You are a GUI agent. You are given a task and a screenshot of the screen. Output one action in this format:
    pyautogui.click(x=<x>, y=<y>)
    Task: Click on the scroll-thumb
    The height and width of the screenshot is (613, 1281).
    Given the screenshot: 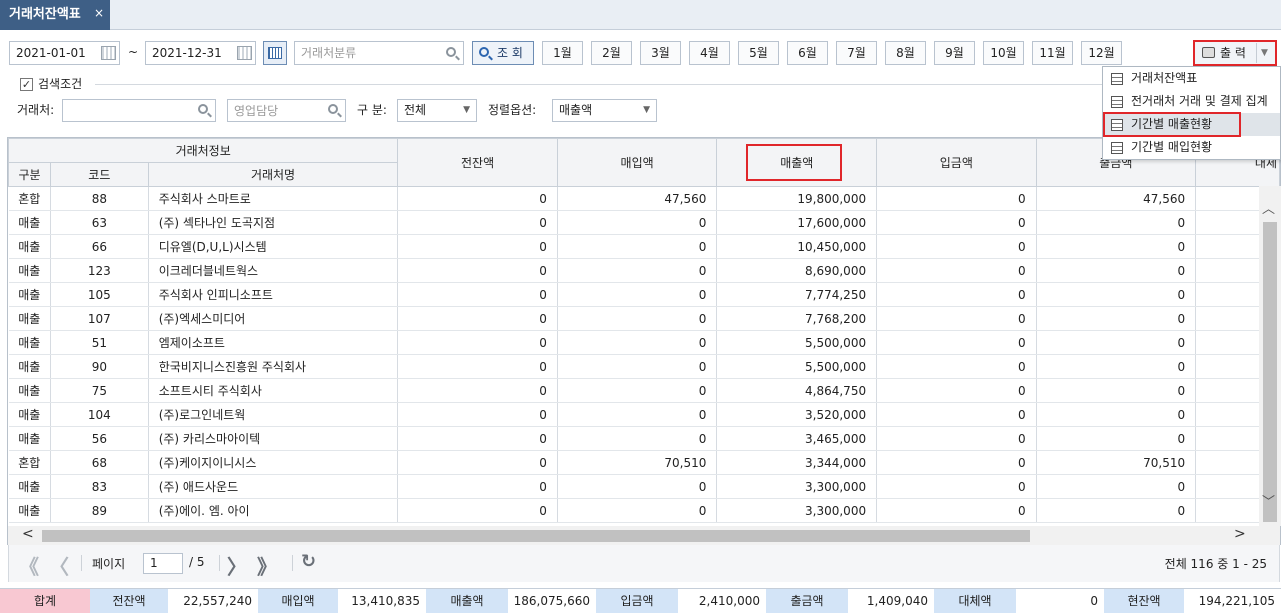 What is the action you would take?
    pyautogui.click(x=536, y=536)
    